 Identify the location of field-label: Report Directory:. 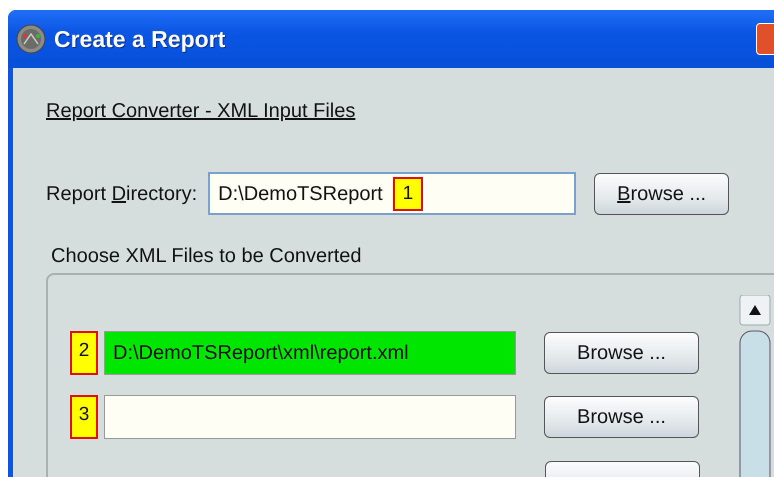
(122, 194).